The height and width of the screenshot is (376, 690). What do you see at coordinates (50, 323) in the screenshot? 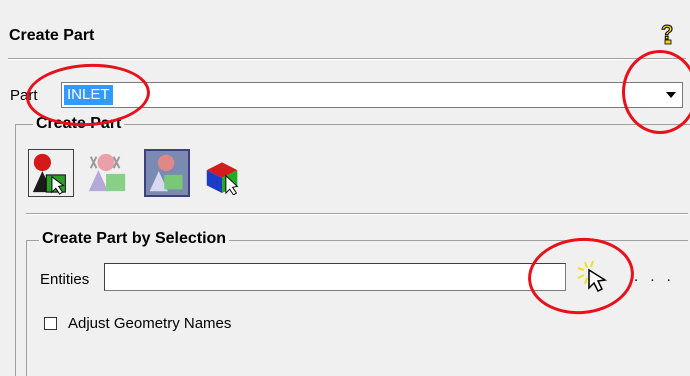
I see `adjust-geometry-names-checkbox` at bounding box center [50, 323].